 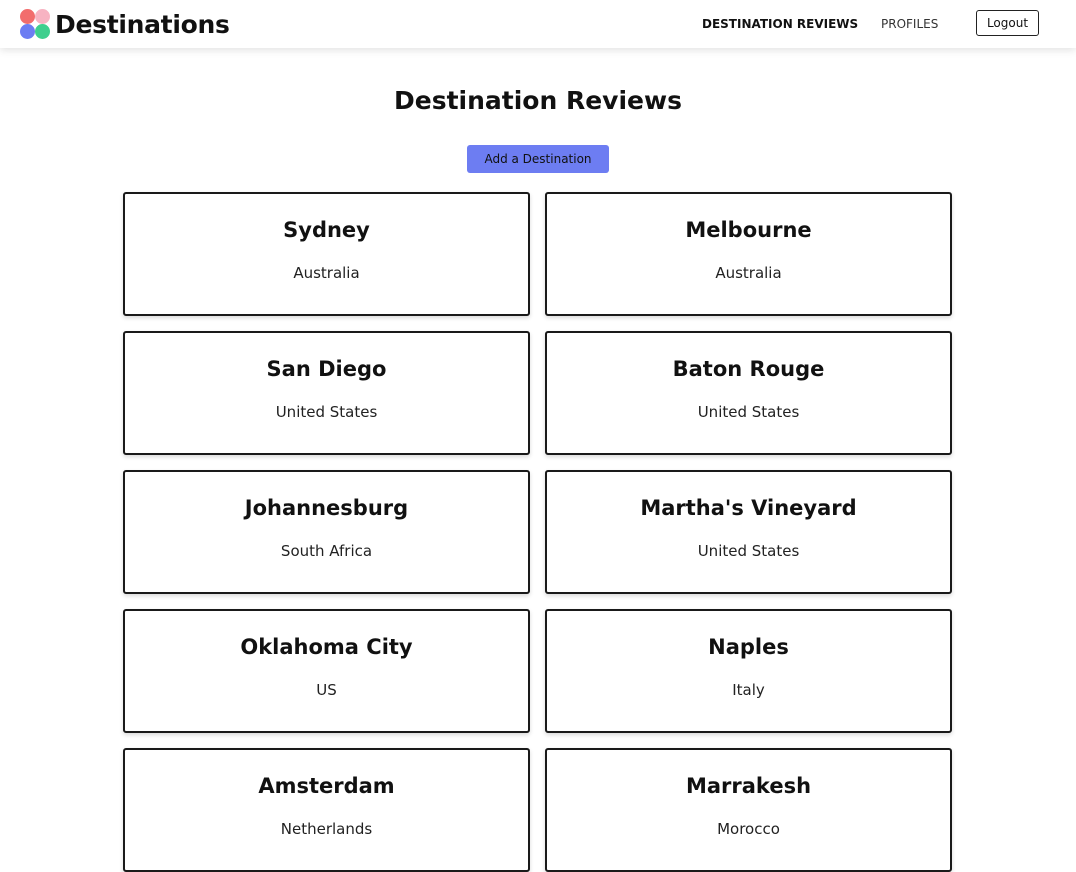 What do you see at coordinates (748, 647) in the screenshot?
I see `destination-city: Naples` at bounding box center [748, 647].